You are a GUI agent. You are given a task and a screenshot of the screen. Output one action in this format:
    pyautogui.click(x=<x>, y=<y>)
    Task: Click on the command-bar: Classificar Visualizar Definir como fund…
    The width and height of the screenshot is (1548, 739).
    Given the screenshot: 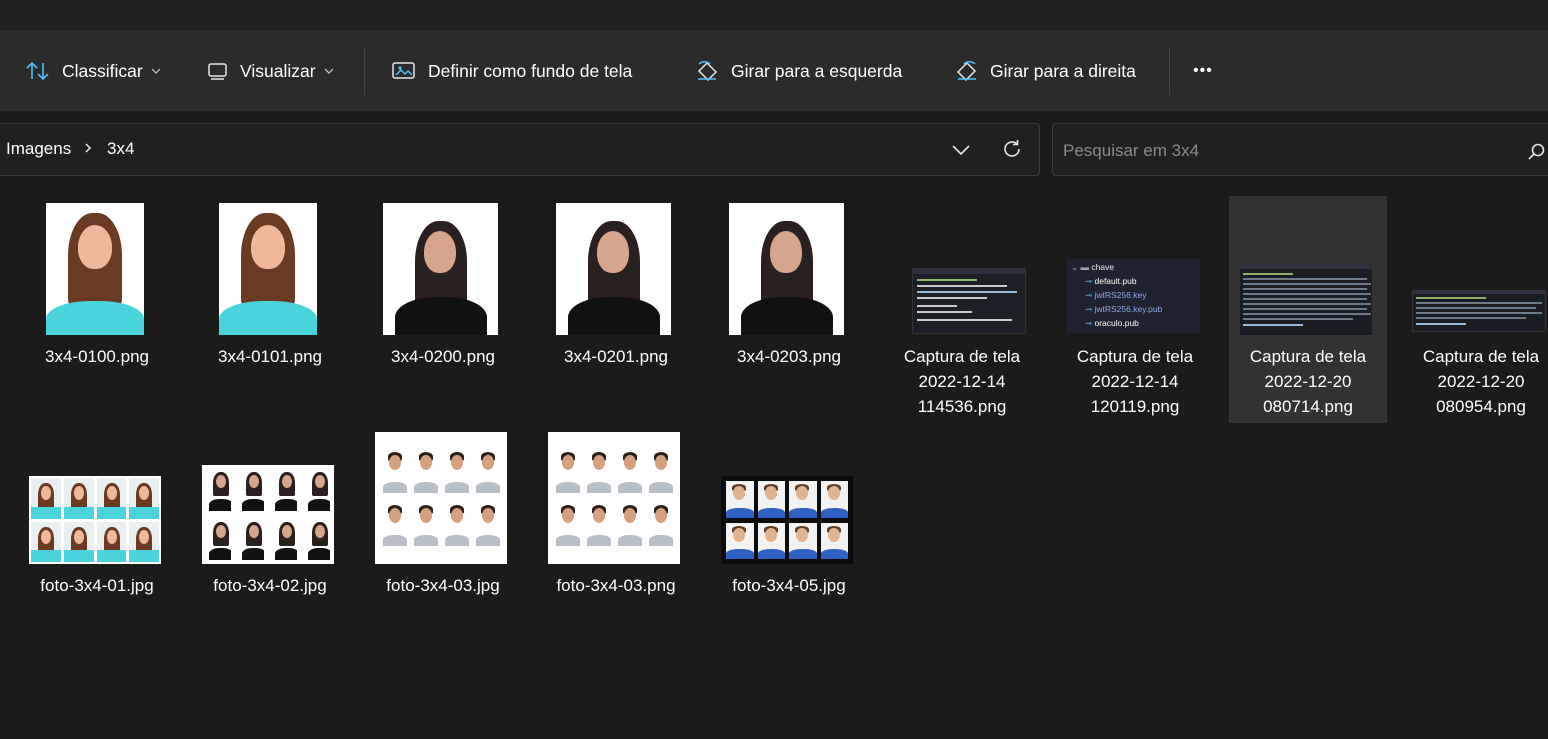 What is the action you would take?
    pyautogui.click(x=774, y=71)
    